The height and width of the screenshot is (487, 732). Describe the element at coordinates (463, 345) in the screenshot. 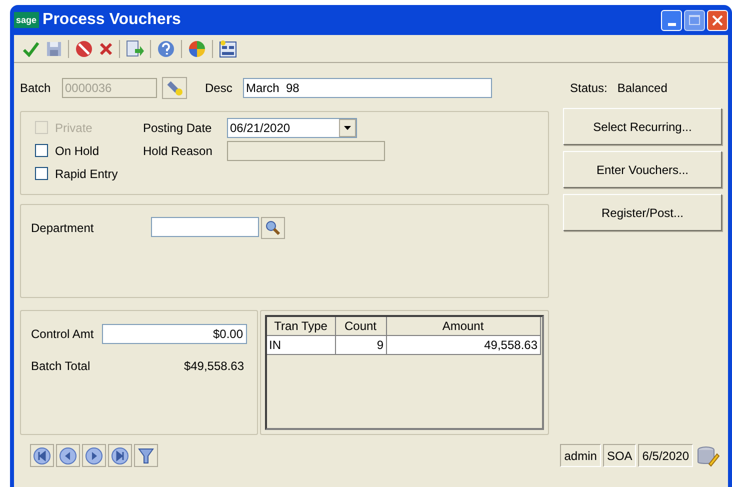

I see `table-cell: 49,558.63` at that location.